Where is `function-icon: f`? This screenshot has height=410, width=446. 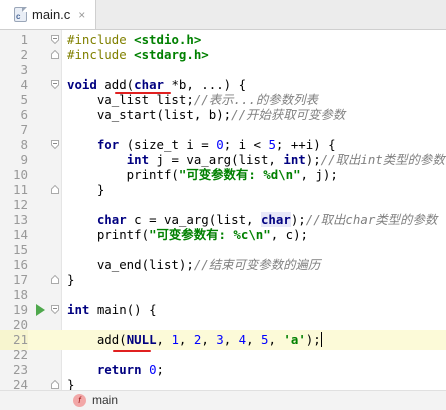 function-icon: f is located at coordinates (79, 400).